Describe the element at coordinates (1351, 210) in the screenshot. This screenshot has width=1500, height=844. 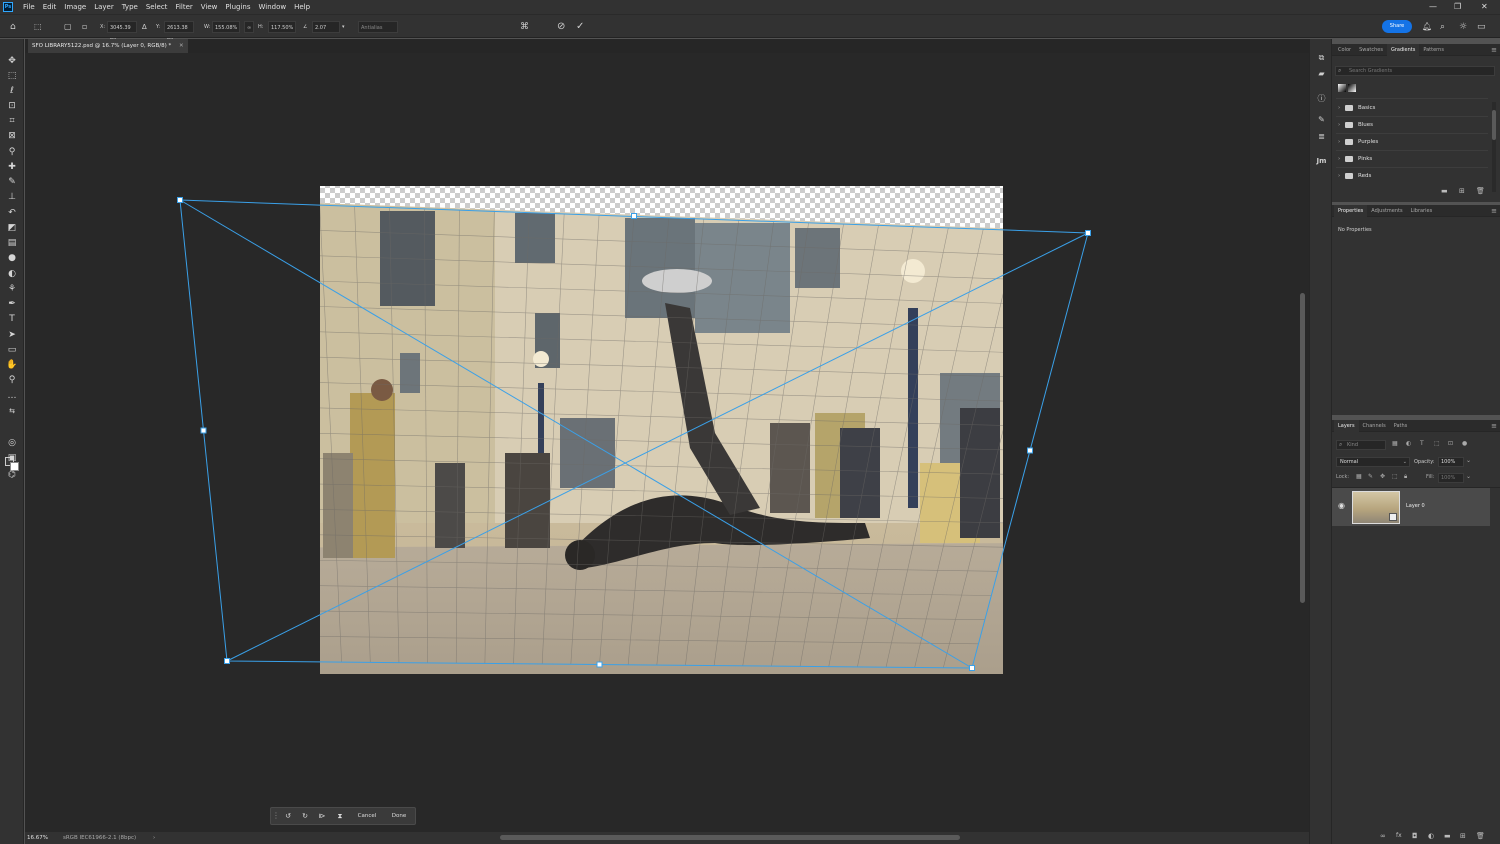
I see `tab-properties: Properties` at that location.